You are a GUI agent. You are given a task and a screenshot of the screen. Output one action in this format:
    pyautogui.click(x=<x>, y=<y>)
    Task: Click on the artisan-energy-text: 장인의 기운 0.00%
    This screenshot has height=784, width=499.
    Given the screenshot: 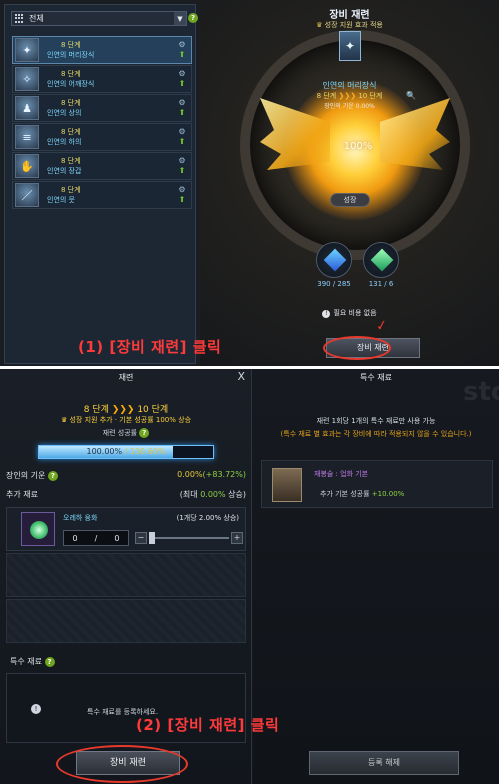 What is the action you would take?
    pyautogui.click(x=349, y=106)
    